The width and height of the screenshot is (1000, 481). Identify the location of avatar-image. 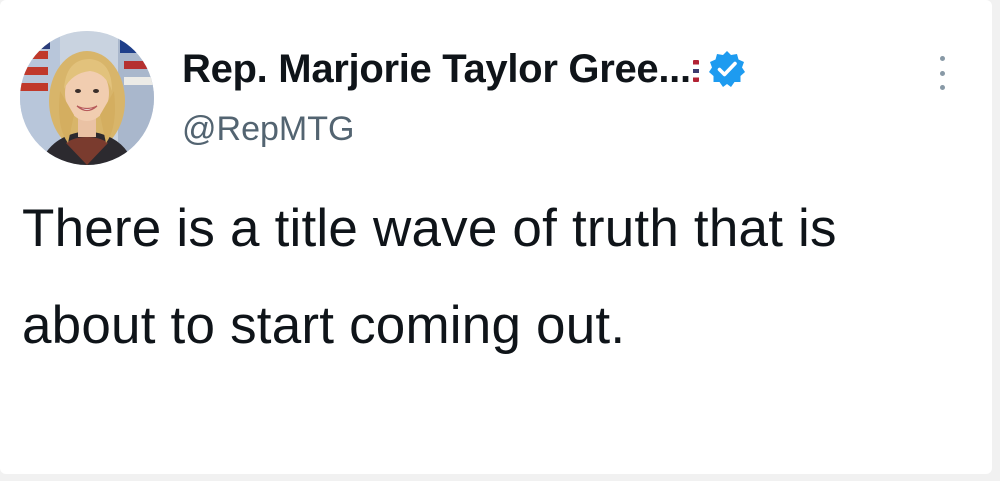
(87, 98).